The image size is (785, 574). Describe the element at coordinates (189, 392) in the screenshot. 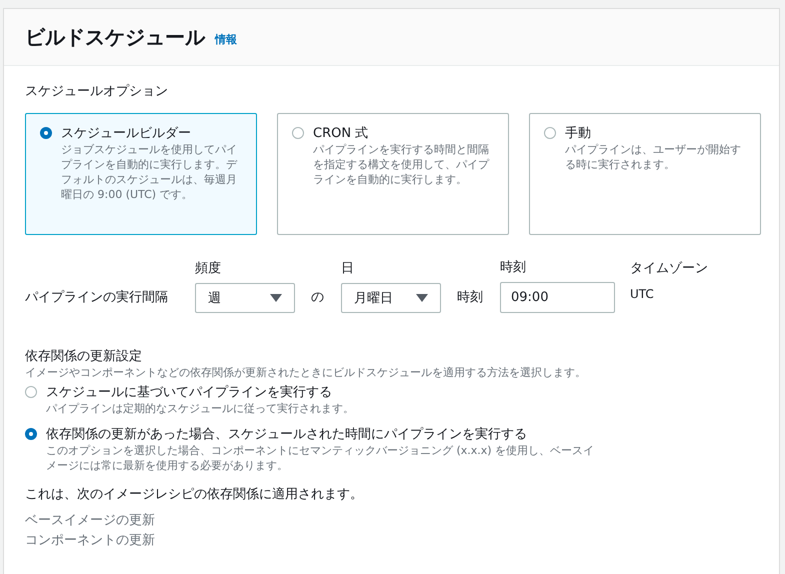

I see `option-title: スケジュールに基づいてパイプラインを実行する` at that location.